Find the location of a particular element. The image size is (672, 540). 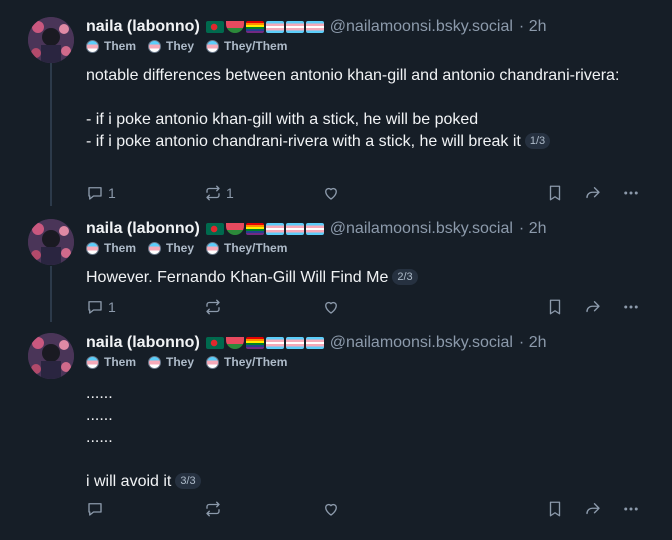

reply-button is located at coordinates (97, 509).